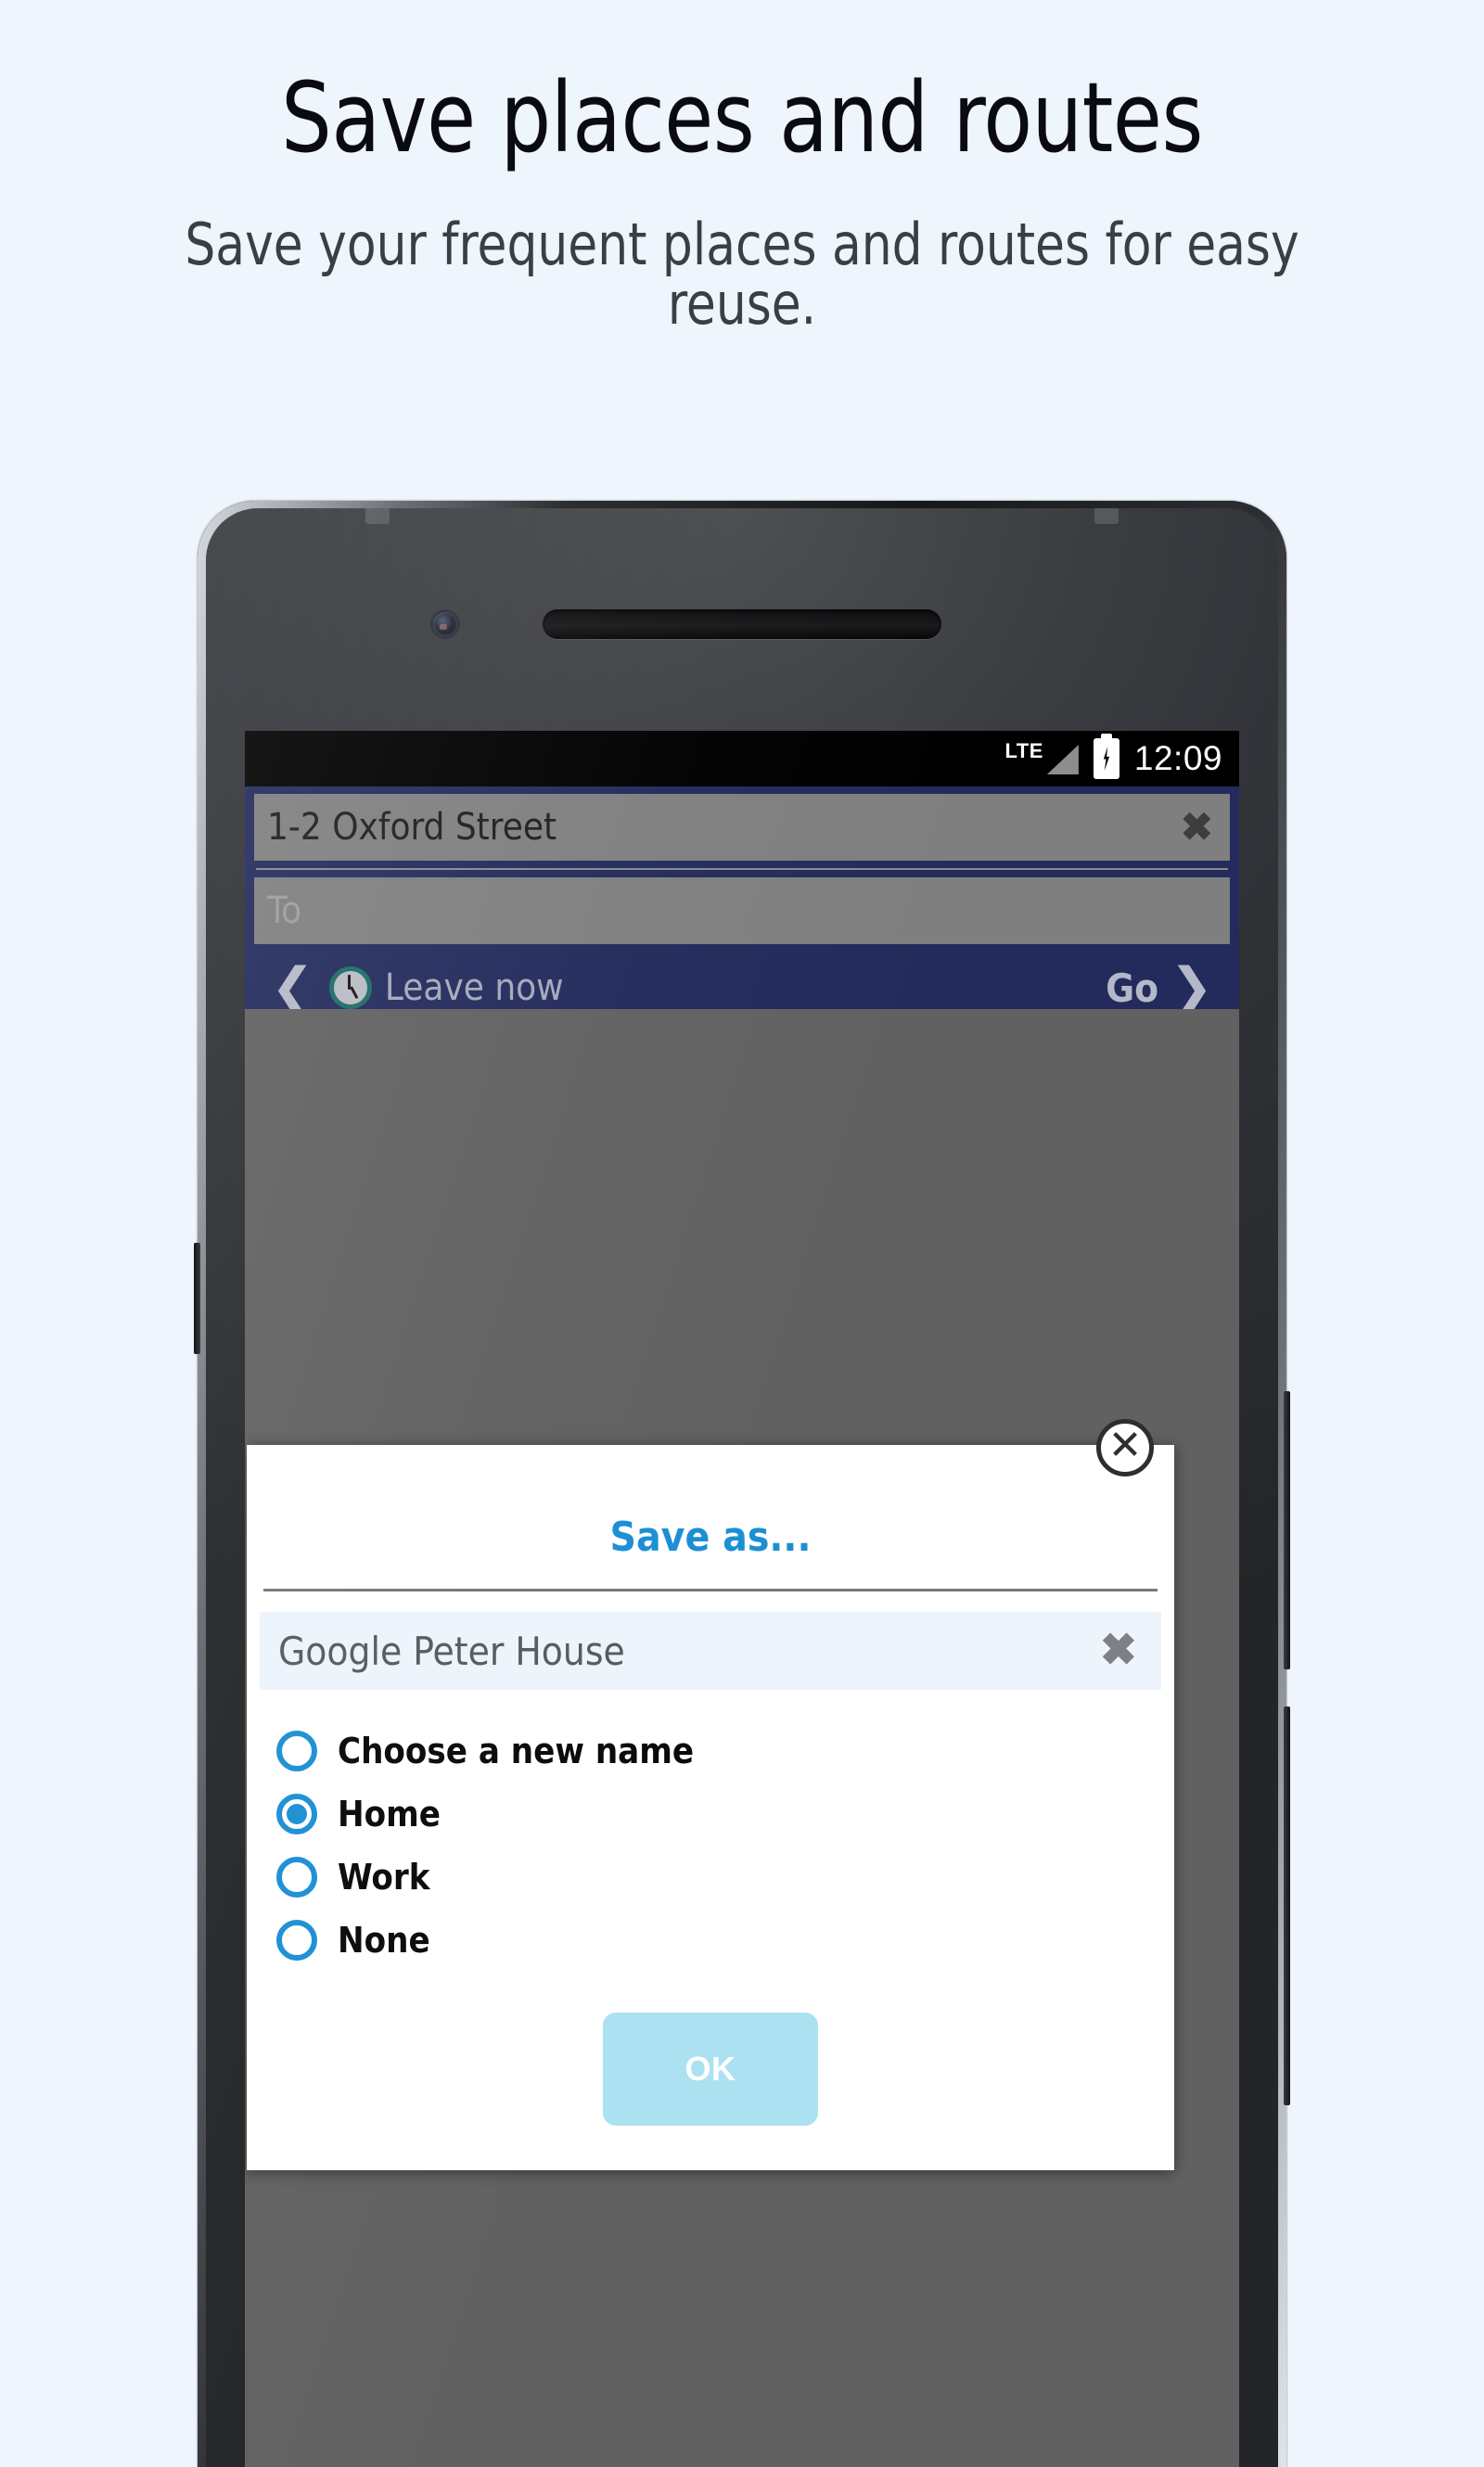 The width and height of the screenshot is (1484, 2467). I want to click on go-button: Go, so click(1132, 988).